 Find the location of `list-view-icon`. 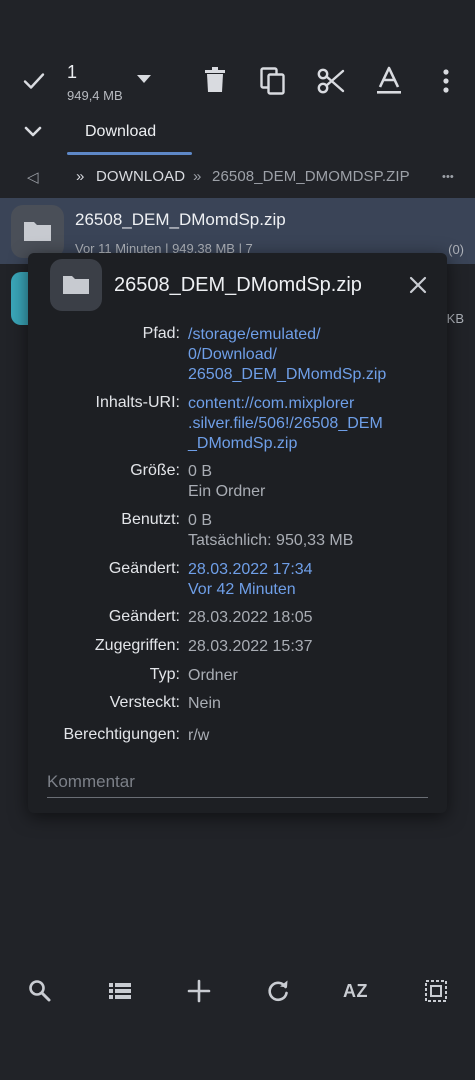

list-view-icon is located at coordinates (120, 991).